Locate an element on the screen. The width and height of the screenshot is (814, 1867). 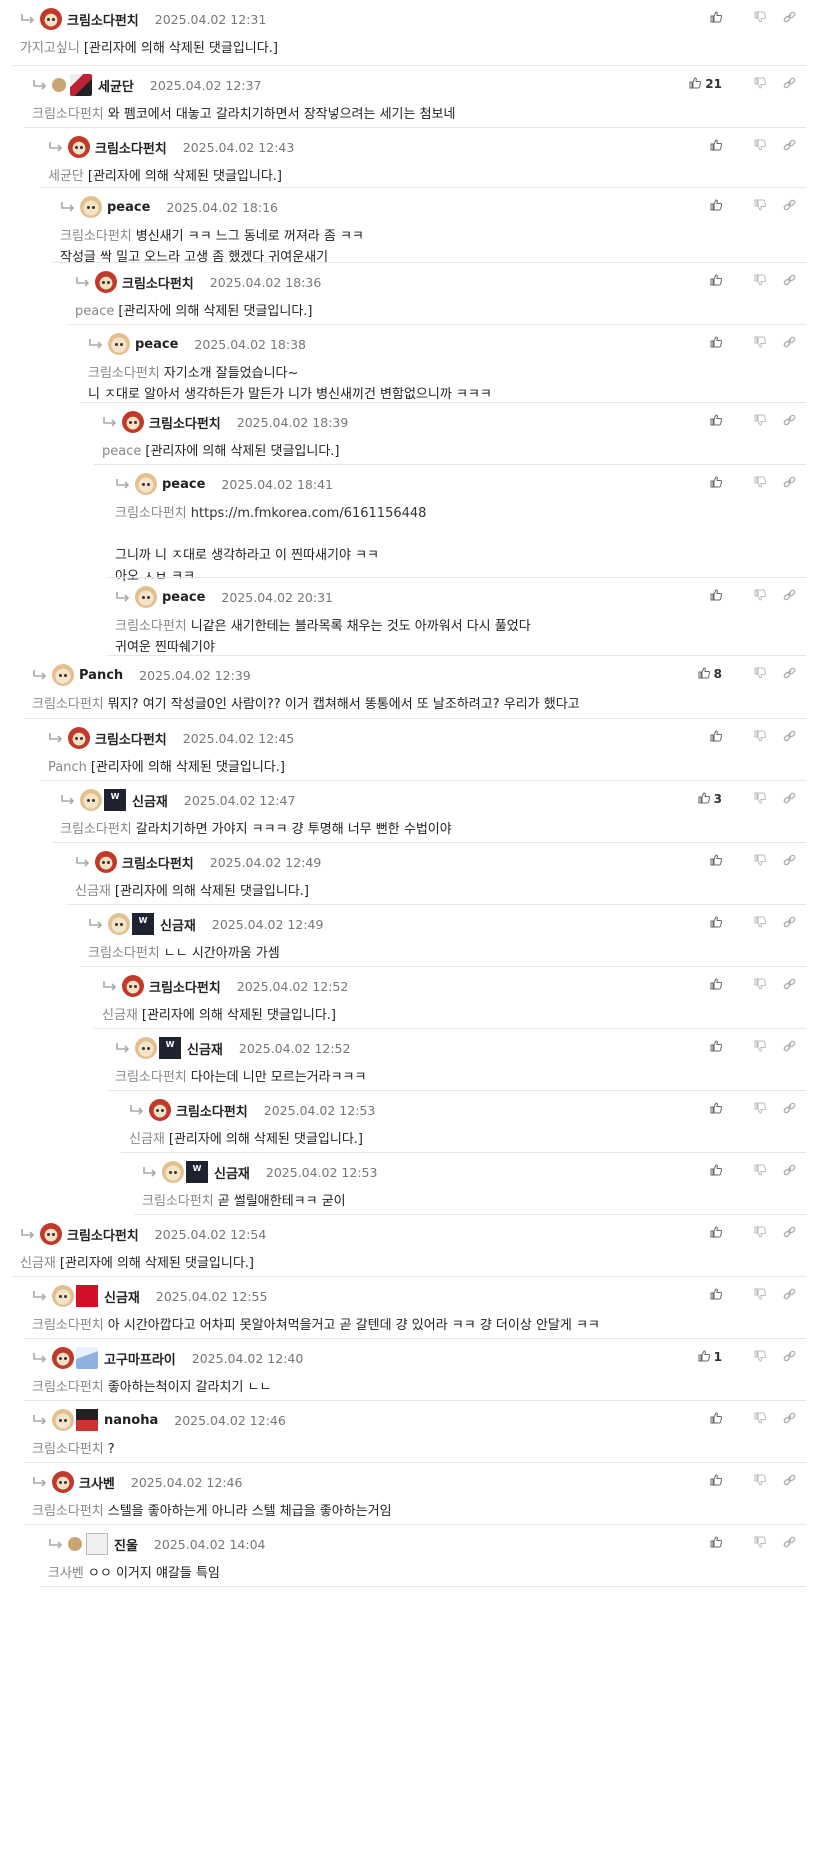
reply-mention: 크사벤 is located at coordinates (66, 1573).